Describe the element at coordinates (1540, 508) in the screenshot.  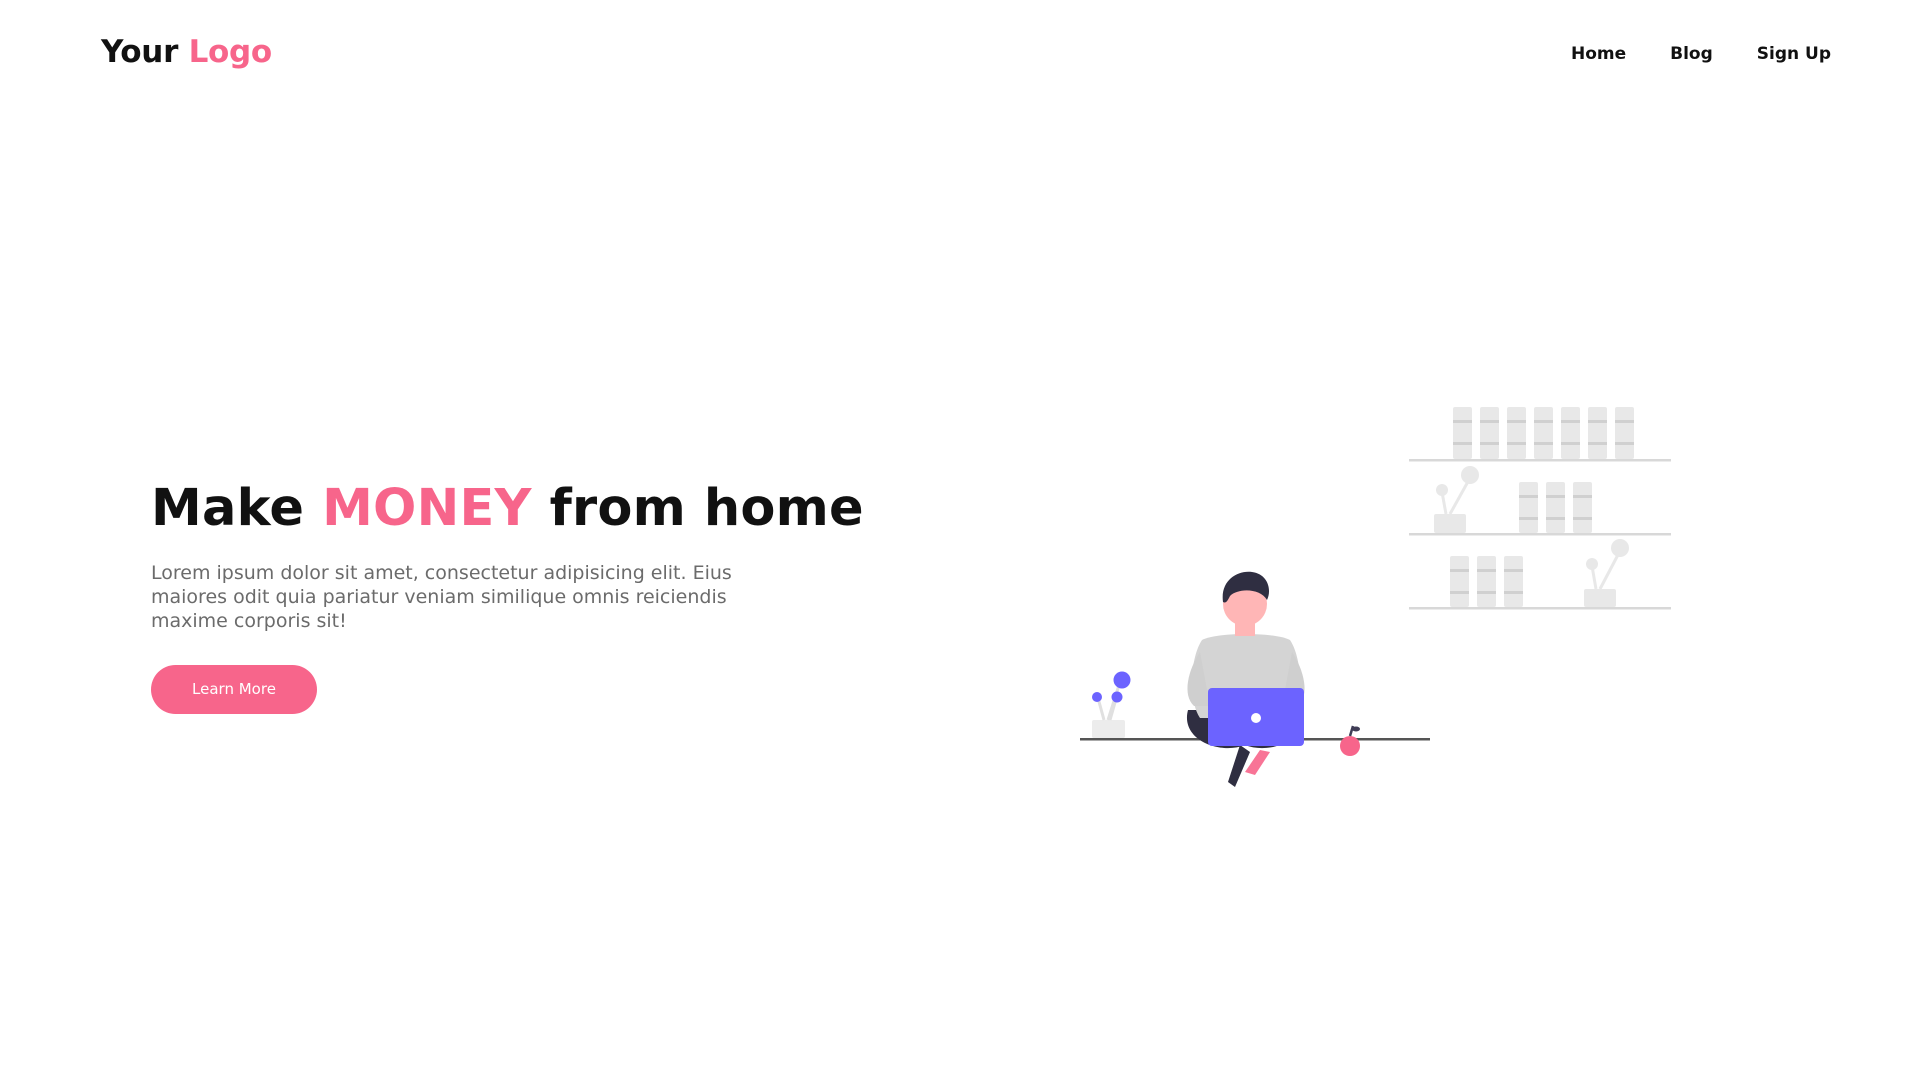
I see `bookshelf-graphic` at that location.